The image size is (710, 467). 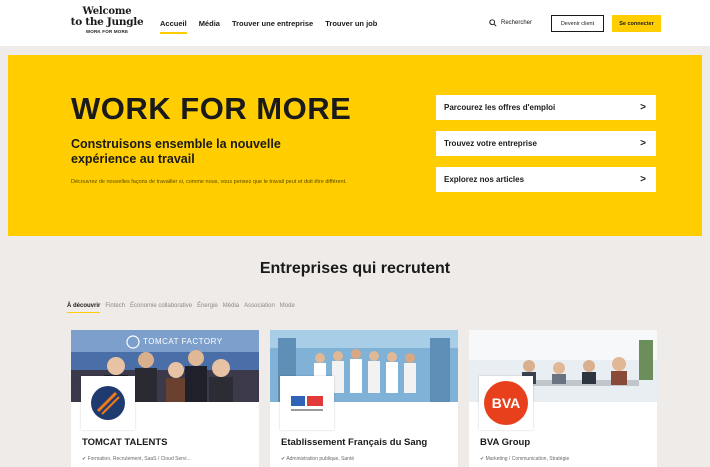 I want to click on become-client-button: Devenir client, so click(x=577, y=23).